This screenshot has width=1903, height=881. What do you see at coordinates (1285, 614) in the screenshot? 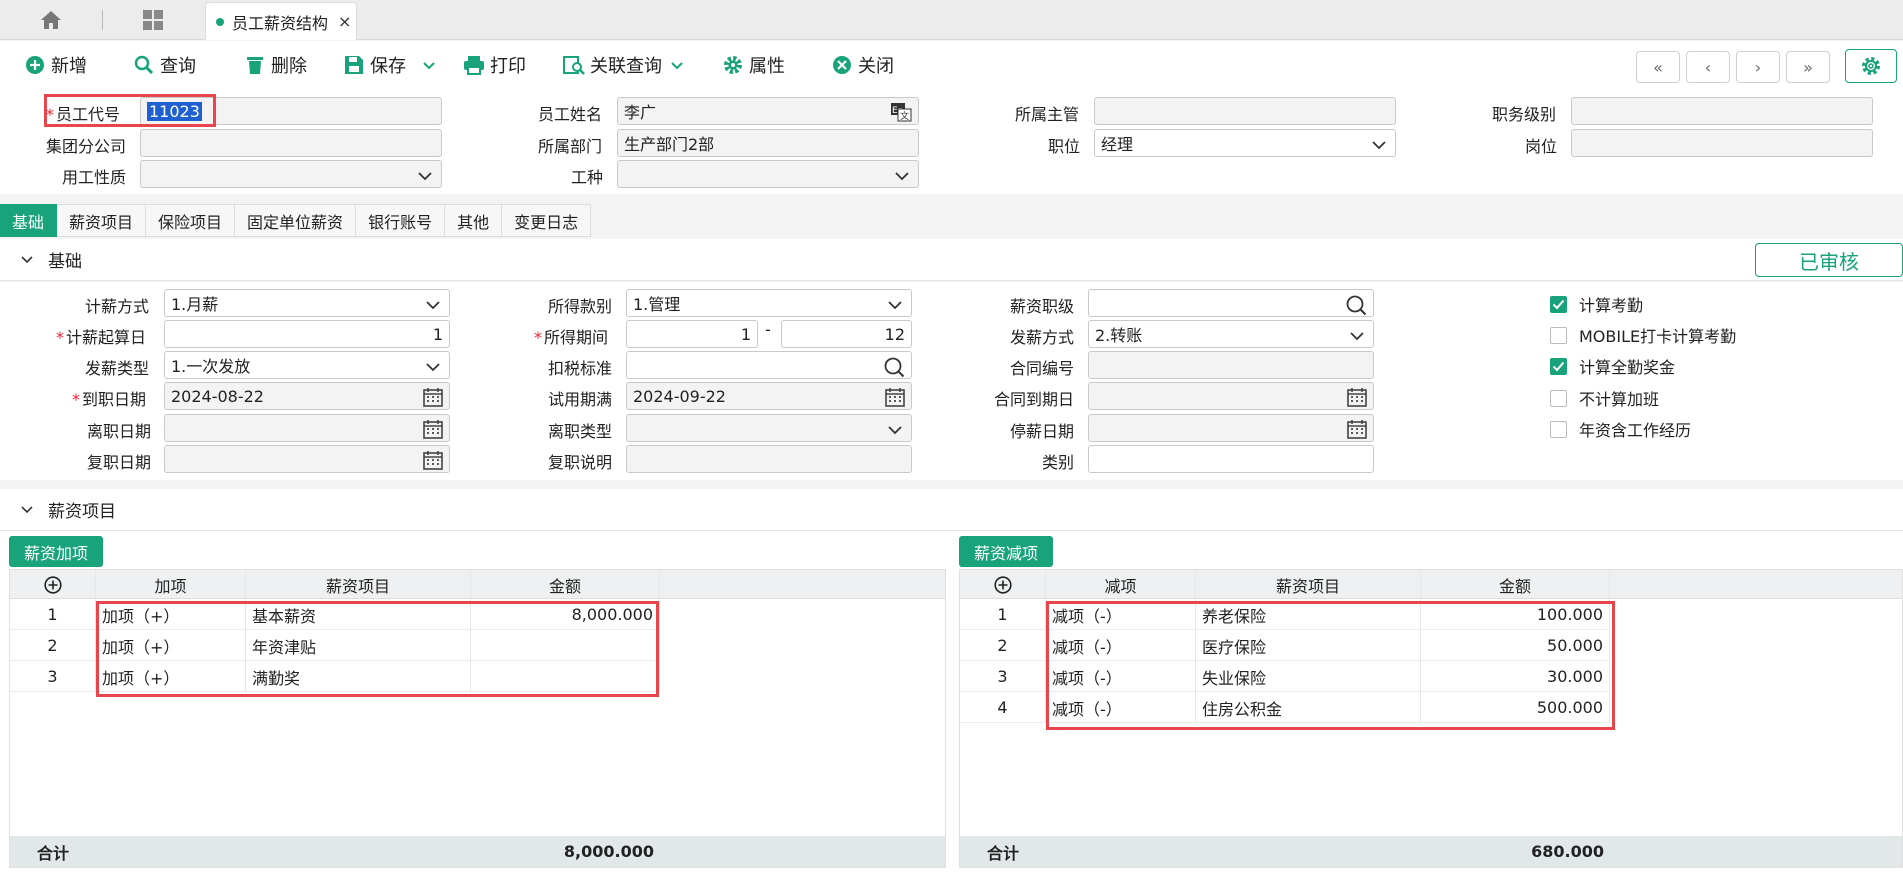
I see `table-row: 1 减项（-） 养老保险 100.000` at bounding box center [1285, 614].